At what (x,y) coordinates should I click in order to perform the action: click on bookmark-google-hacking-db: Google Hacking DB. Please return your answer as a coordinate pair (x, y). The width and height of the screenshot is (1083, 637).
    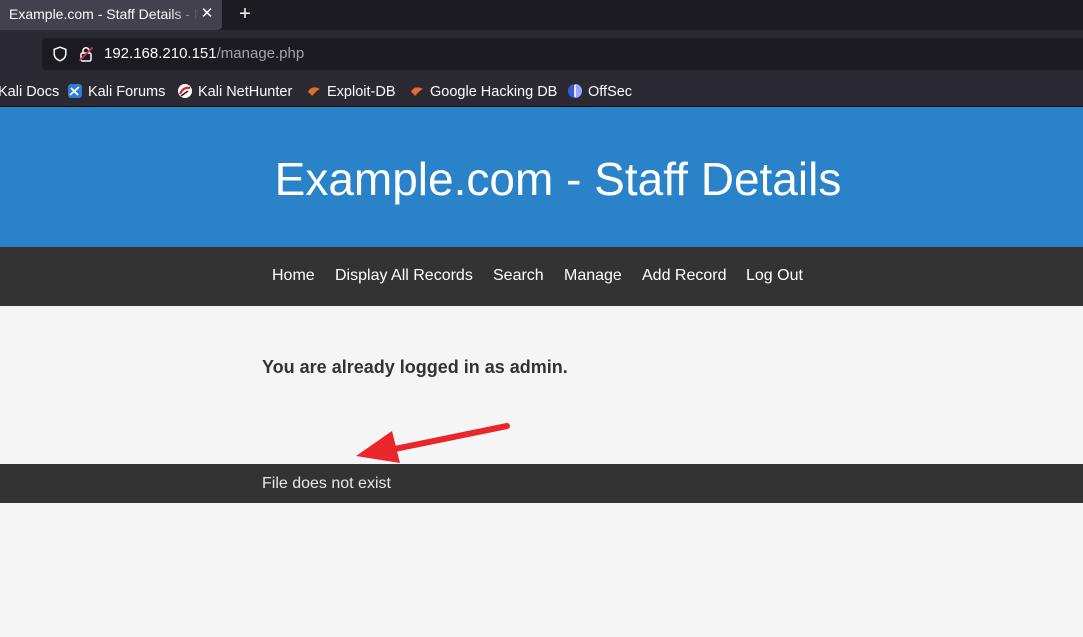
    Looking at the image, I should click on (483, 92).